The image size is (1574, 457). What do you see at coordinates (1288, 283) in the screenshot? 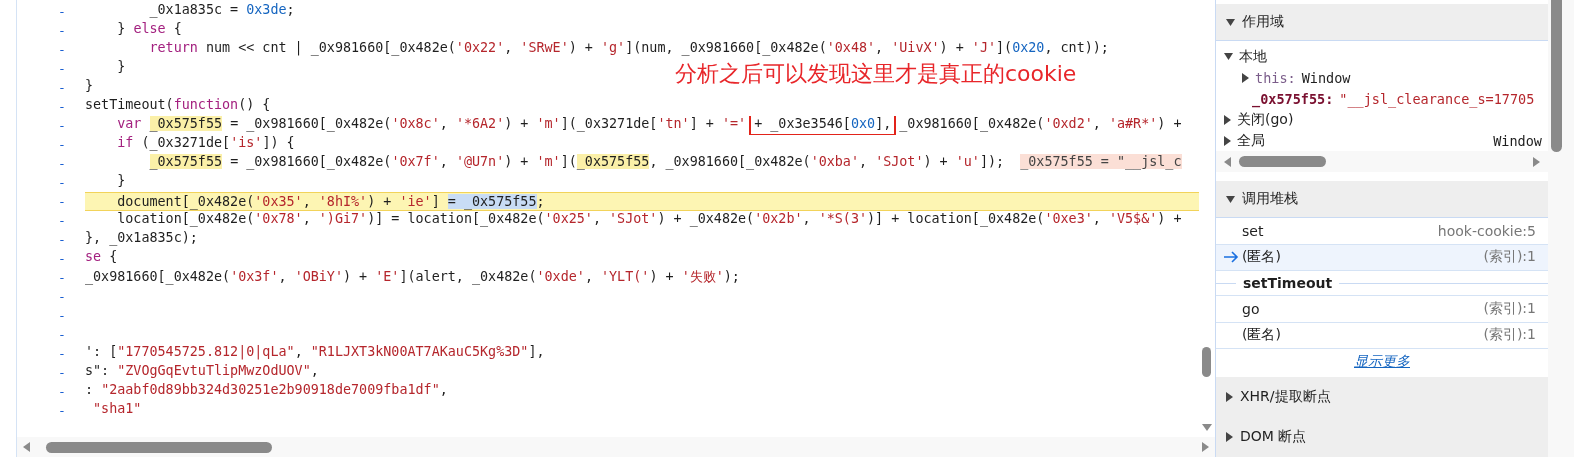
I see `async-separator-label: setTimeout` at bounding box center [1288, 283].